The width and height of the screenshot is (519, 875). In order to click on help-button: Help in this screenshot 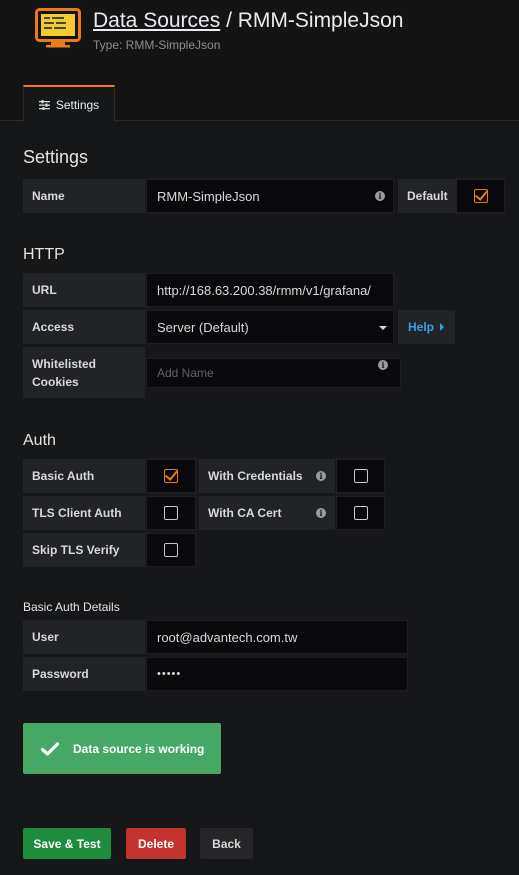, I will do `click(426, 327)`.